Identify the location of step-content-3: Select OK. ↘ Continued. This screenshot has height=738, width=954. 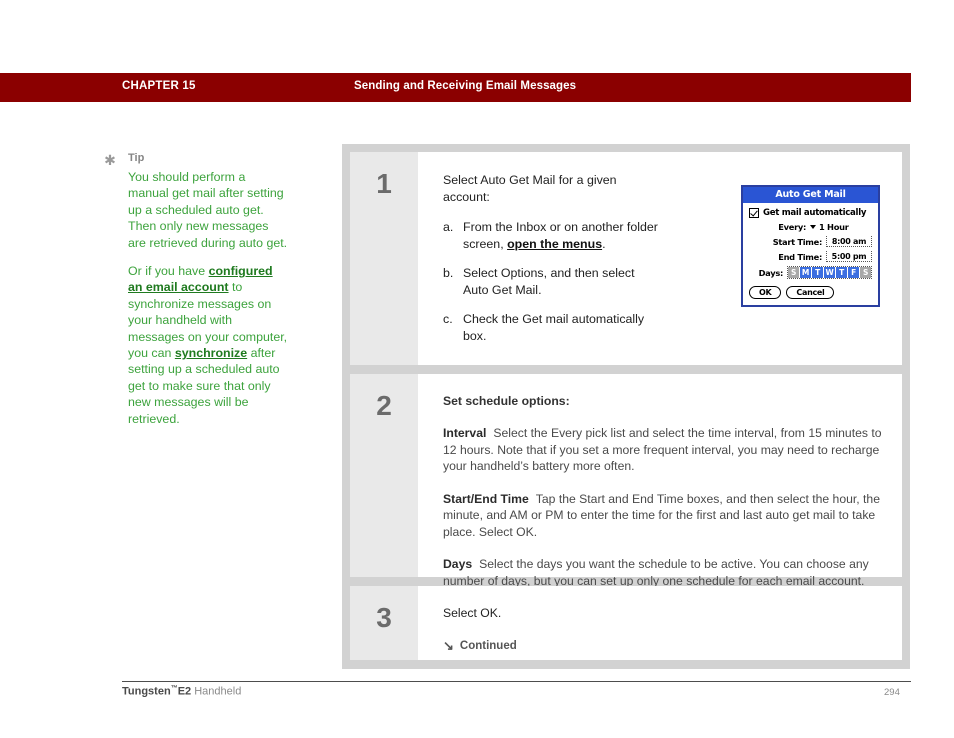
(660, 623).